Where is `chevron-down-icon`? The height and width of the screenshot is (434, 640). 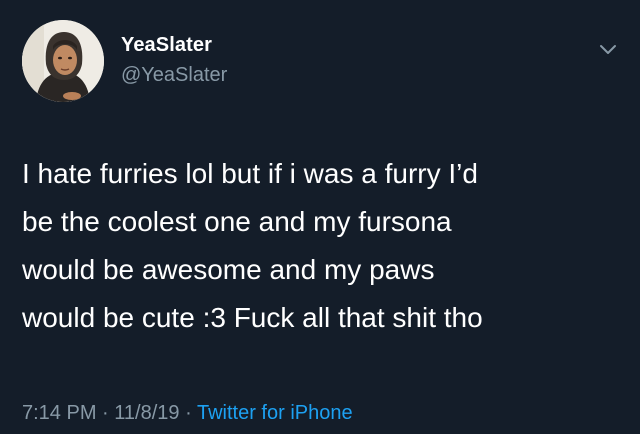 chevron-down-icon is located at coordinates (608, 50).